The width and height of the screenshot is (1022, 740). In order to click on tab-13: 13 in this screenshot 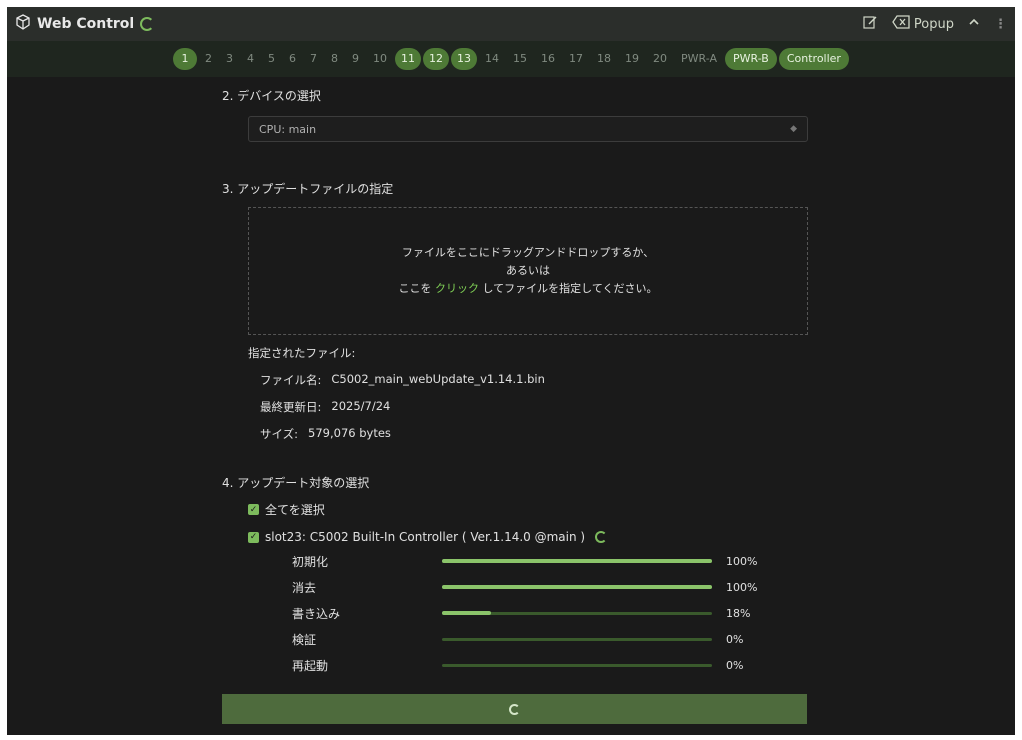, I will do `click(464, 59)`.